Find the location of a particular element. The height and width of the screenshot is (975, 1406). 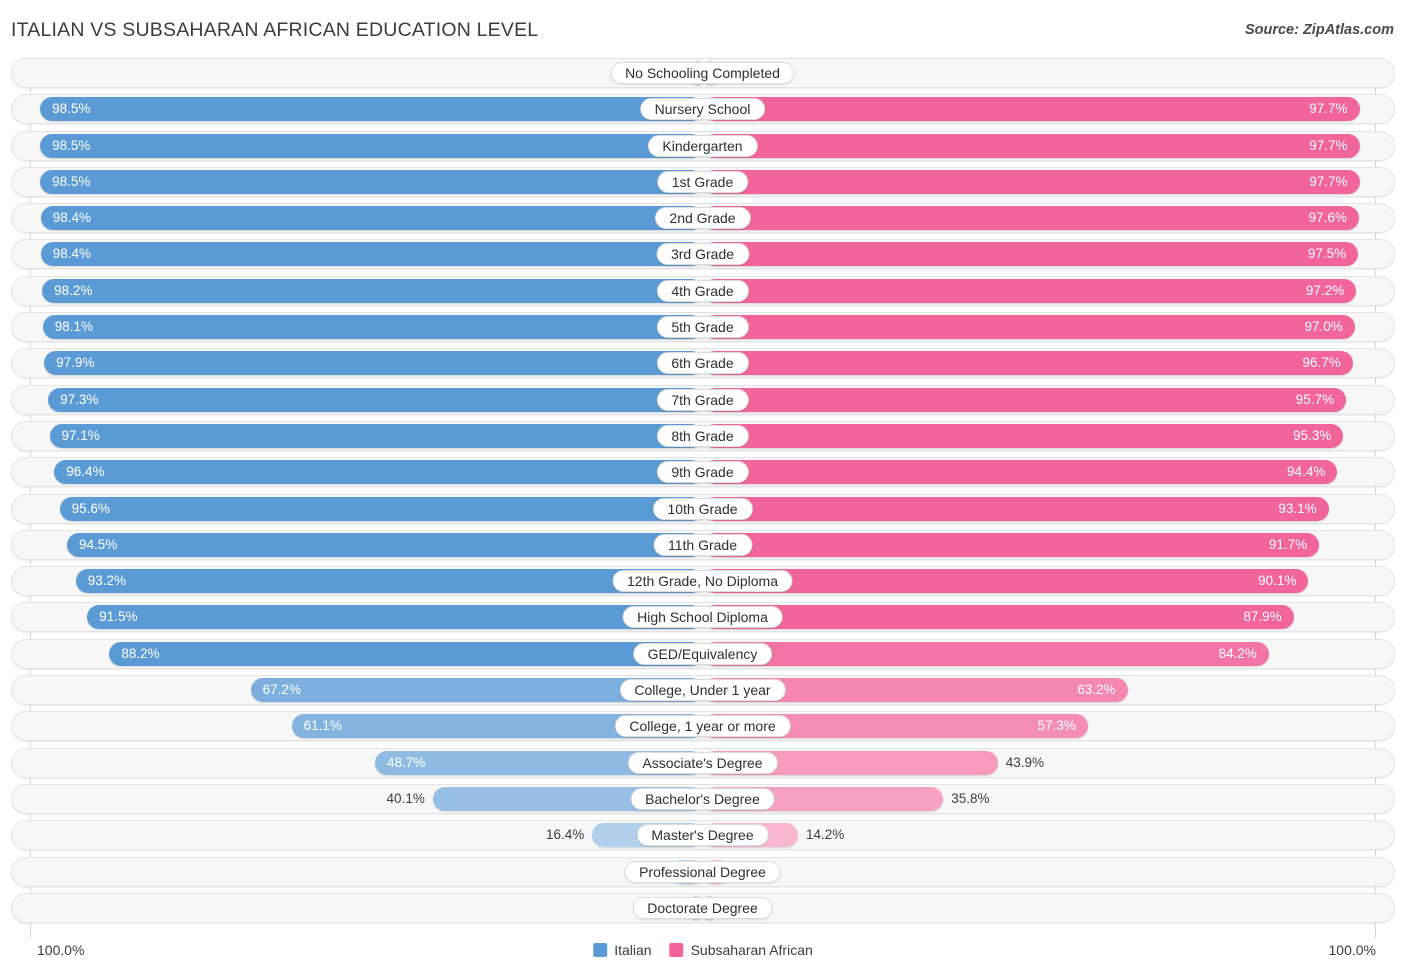

legend-item: Italian is located at coordinates (622, 950).